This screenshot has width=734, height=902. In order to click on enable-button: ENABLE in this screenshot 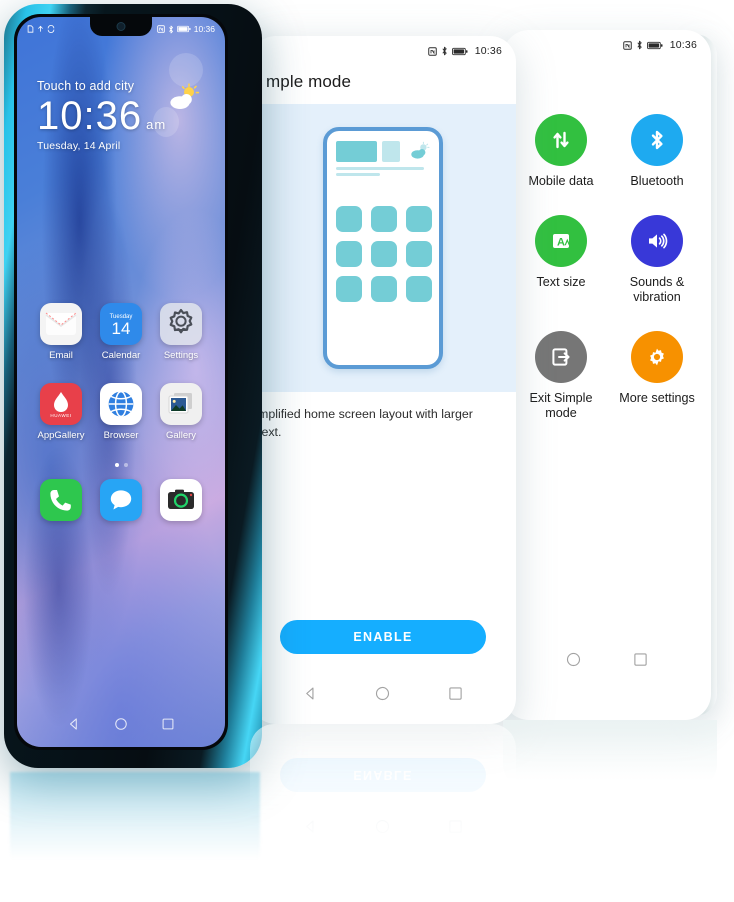, I will do `click(383, 637)`.